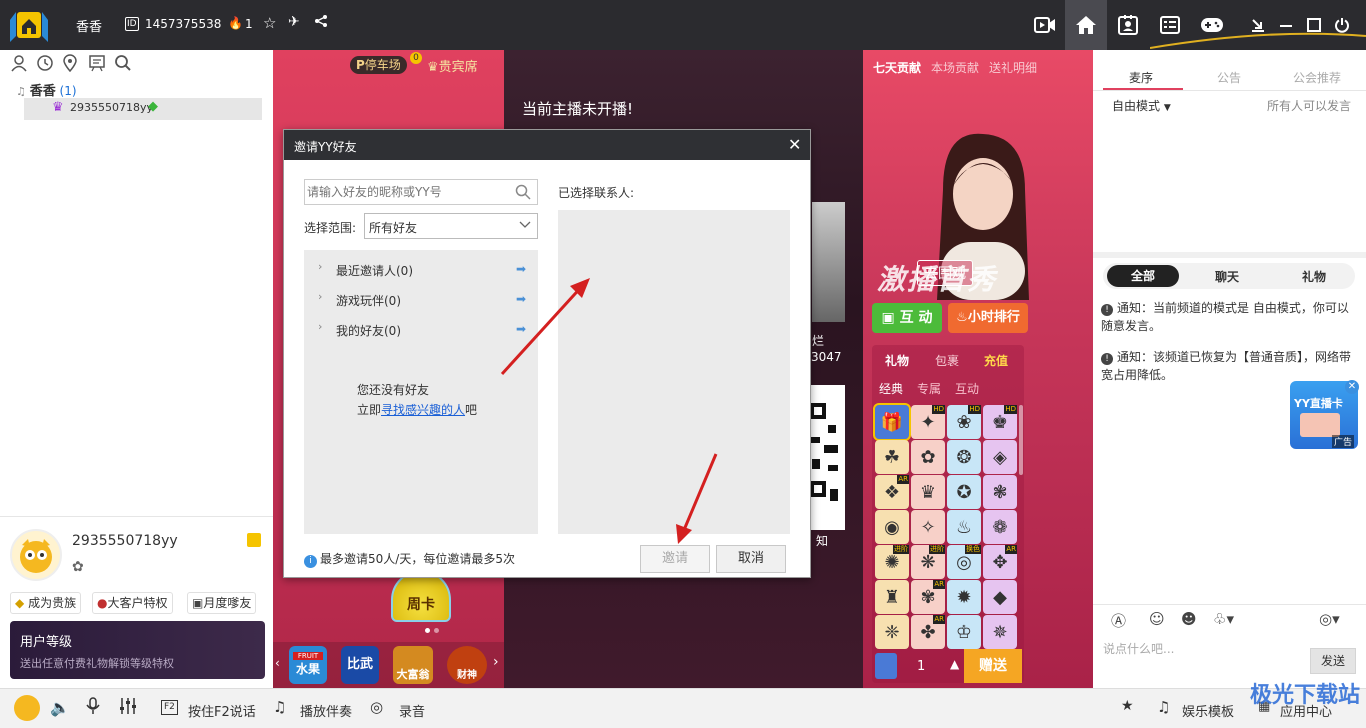 The height and width of the screenshot is (728, 1366). I want to click on bag-icon: ♧▾, so click(1223, 619).